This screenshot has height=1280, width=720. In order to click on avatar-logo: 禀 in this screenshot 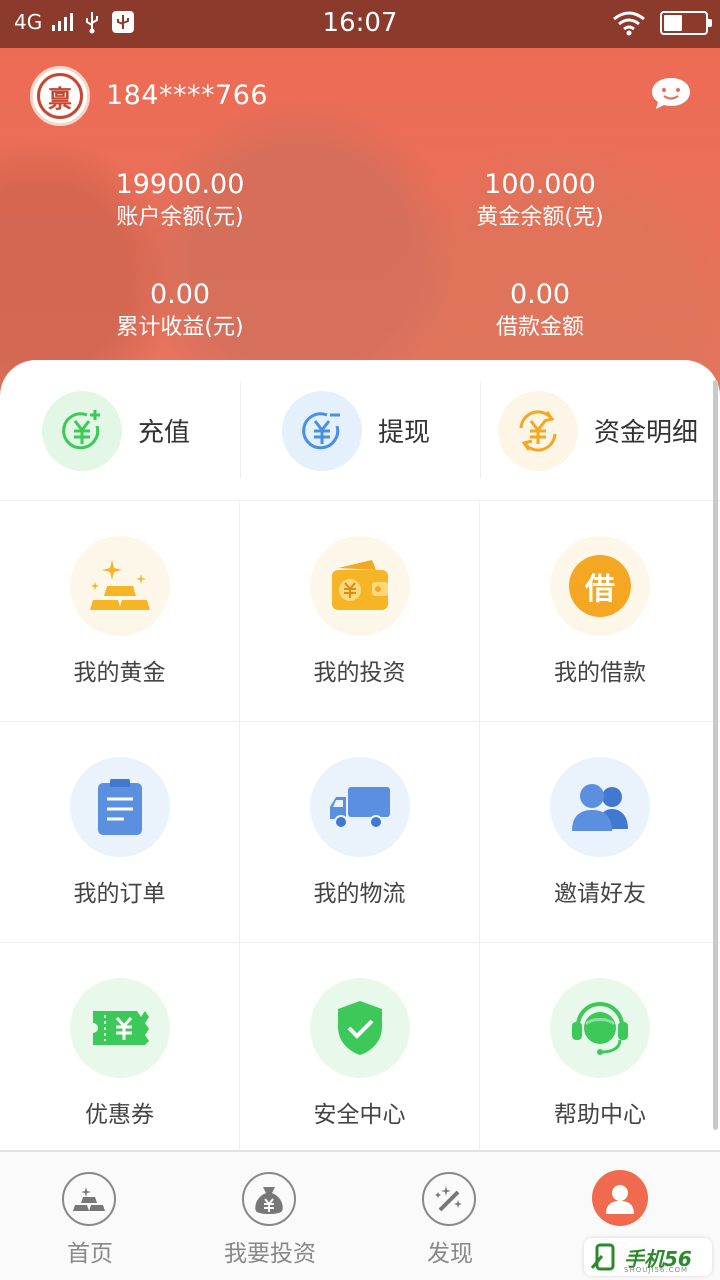, I will do `click(60, 96)`.